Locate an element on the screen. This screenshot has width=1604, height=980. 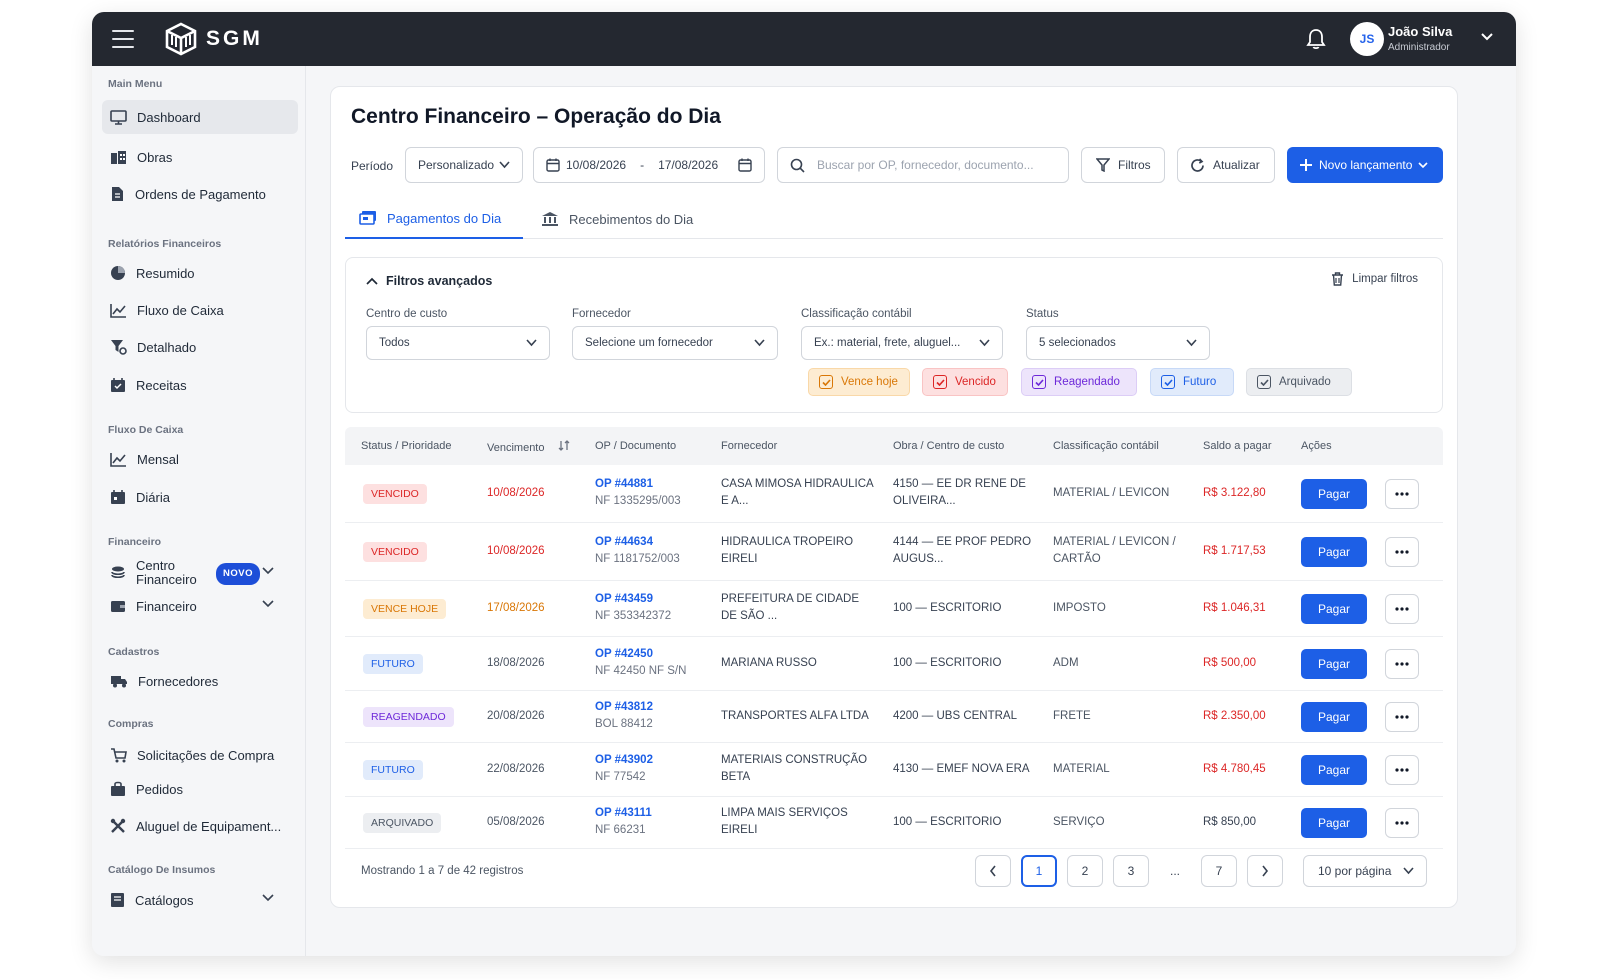
chip-futuro: Futuro is located at coordinates (1192, 382).